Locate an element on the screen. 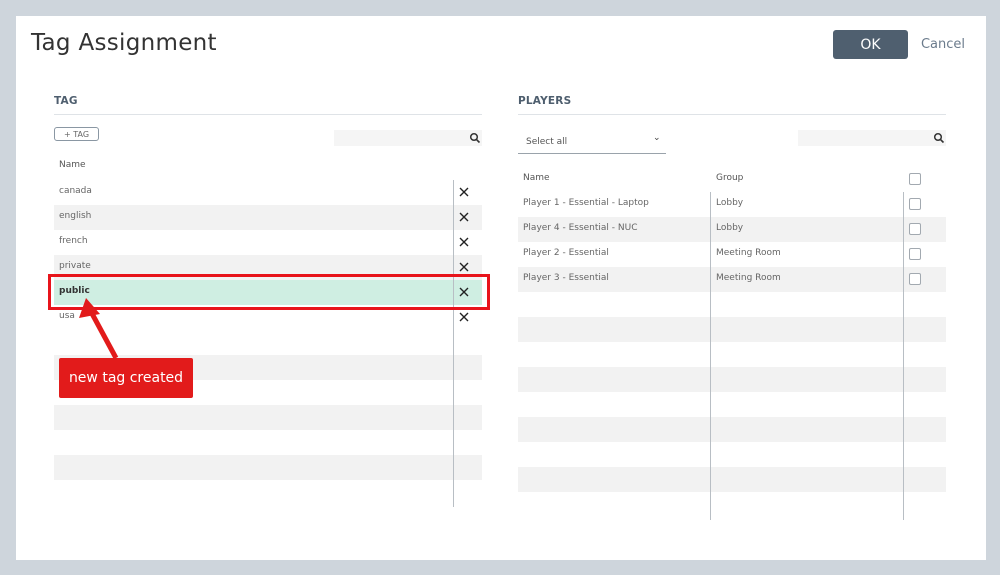 This screenshot has width=1000, height=575. callout-label: new tag created is located at coordinates (126, 378).